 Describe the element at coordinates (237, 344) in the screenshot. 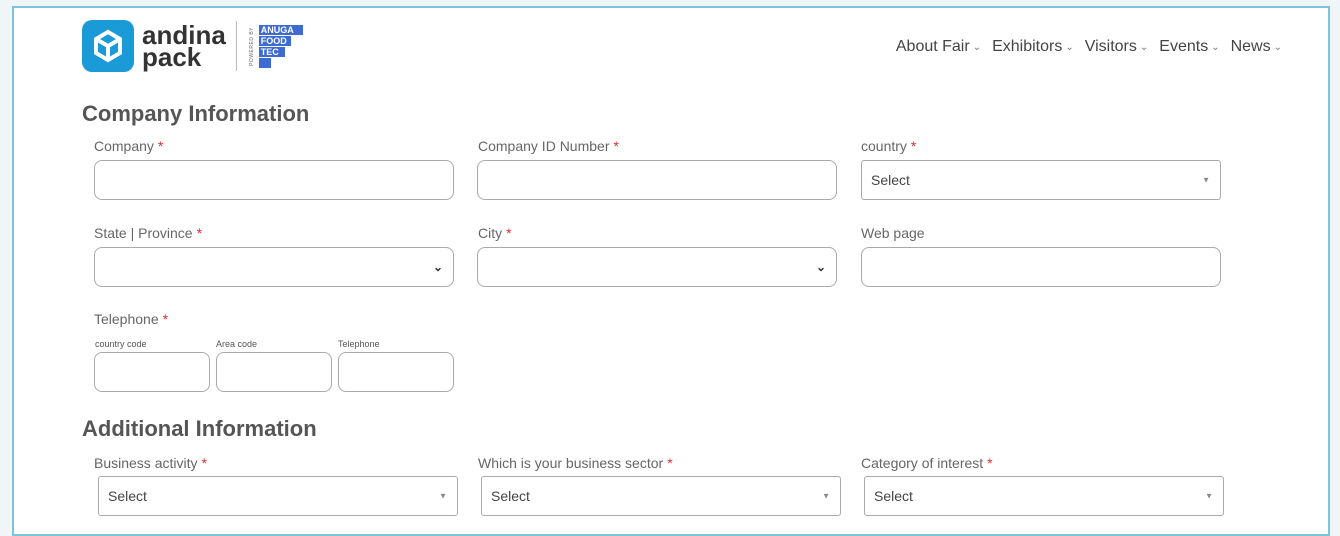

I see `area-code-label: Area code` at that location.